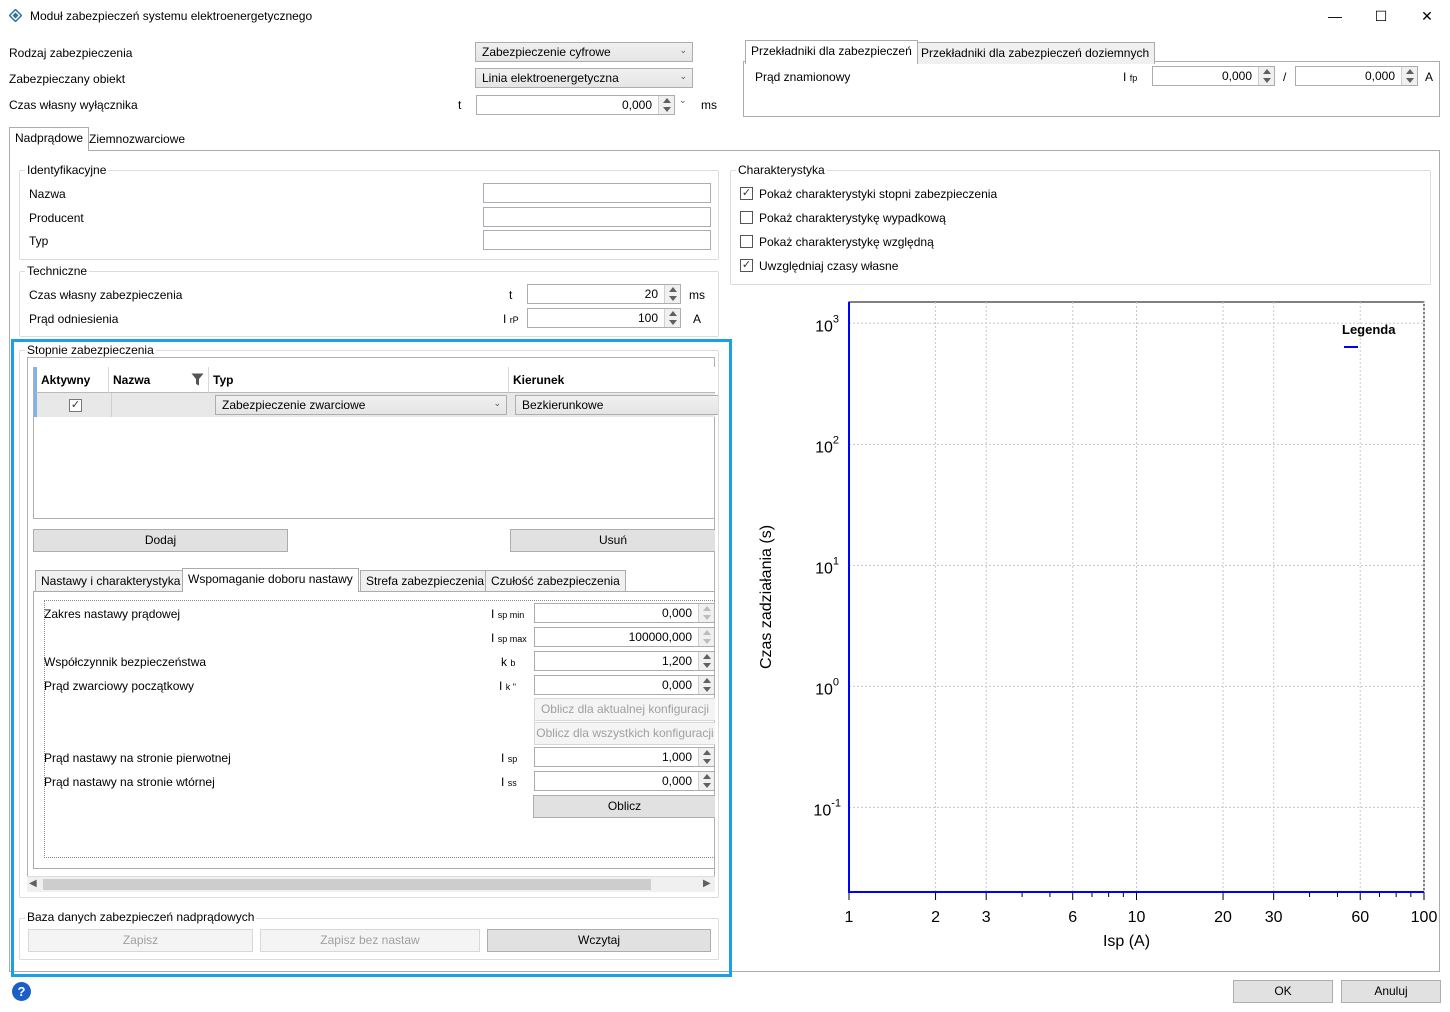 This screenshot has height=1012, width=1450. I want to click on tab-earth-transformers: Przekładniki dla zabezpieczeń doziemnych, so click(1035, 53).